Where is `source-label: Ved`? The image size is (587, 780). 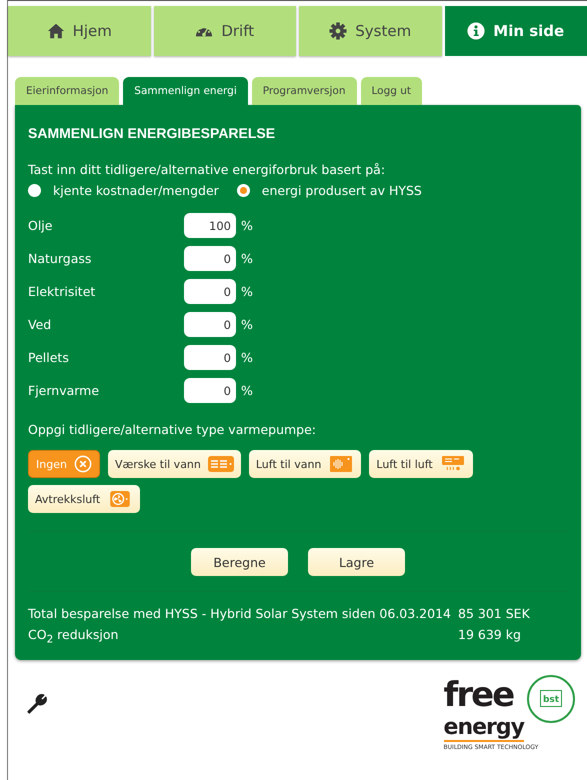 source-label: Ved is located at coordinates (40, 324).